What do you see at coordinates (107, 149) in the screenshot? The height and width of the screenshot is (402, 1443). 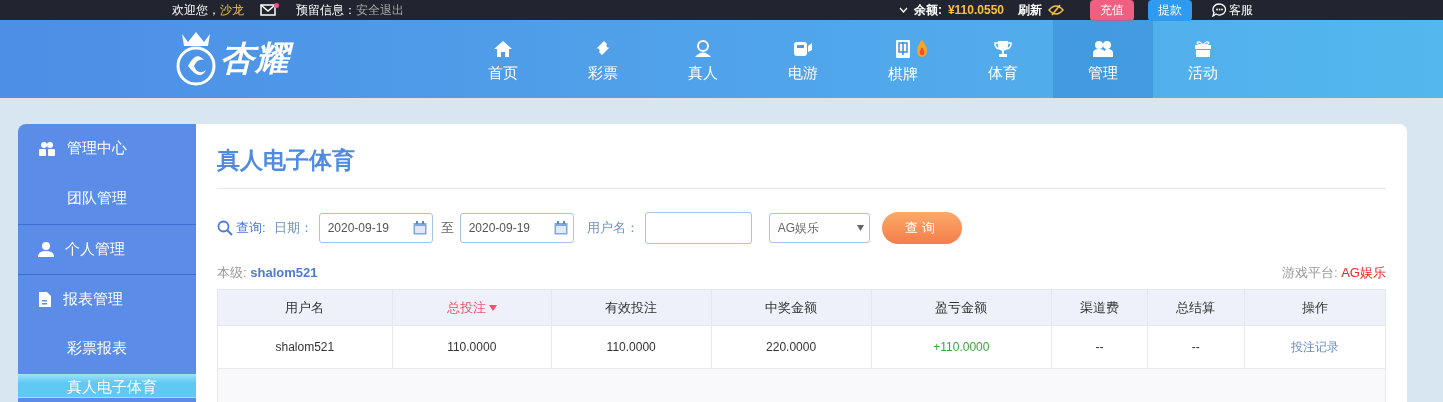 I see `sidebar-group: 管理中心` at bounding box center [107, 149].